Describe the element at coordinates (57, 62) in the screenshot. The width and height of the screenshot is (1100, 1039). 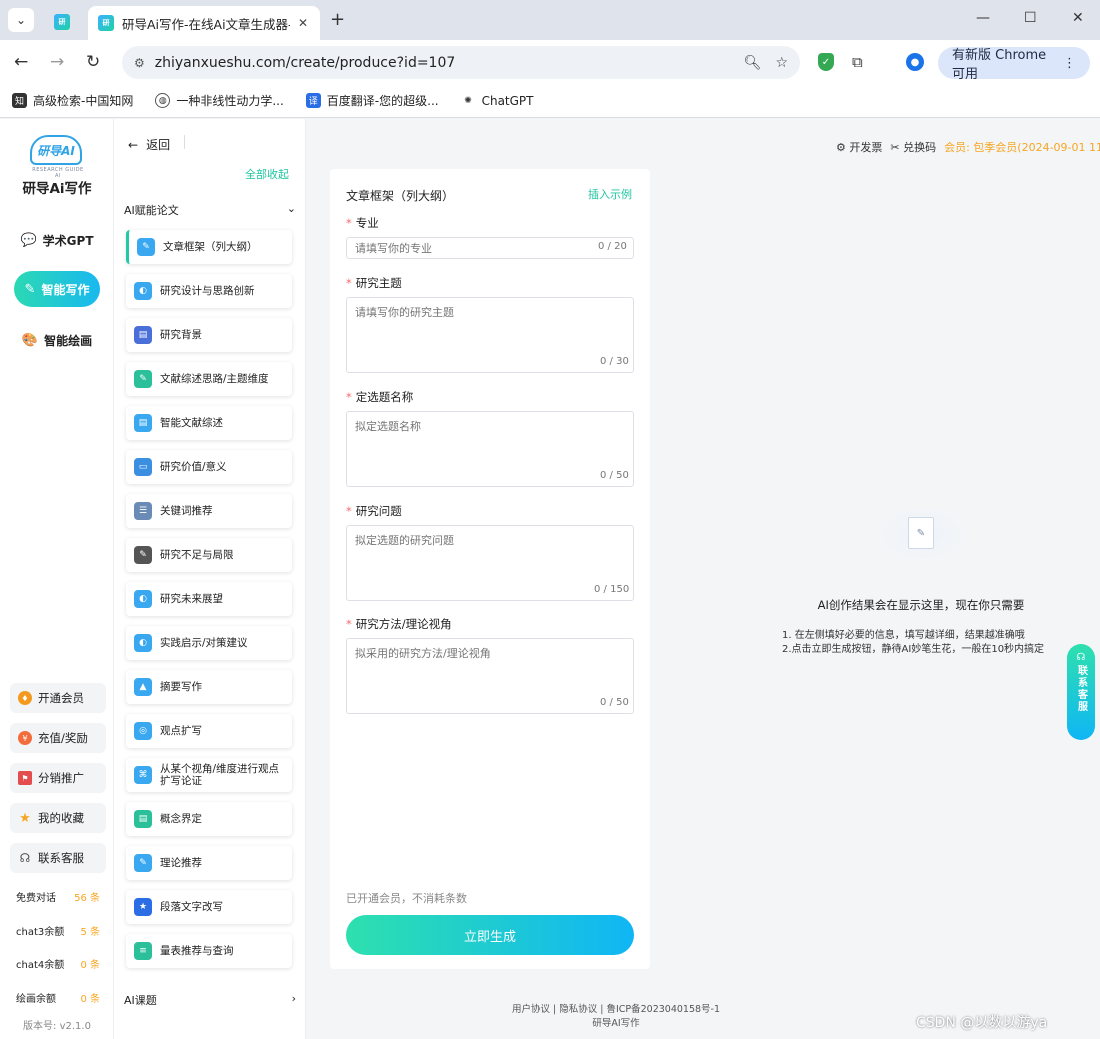
I see `forward-arrow-icon: →` at that location.